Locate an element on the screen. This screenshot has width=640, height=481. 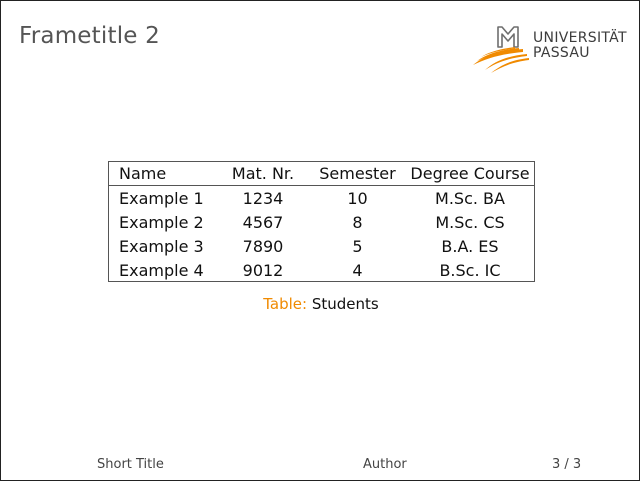
cell-mat-nr: 4567 is located at coordinates (263, 222).